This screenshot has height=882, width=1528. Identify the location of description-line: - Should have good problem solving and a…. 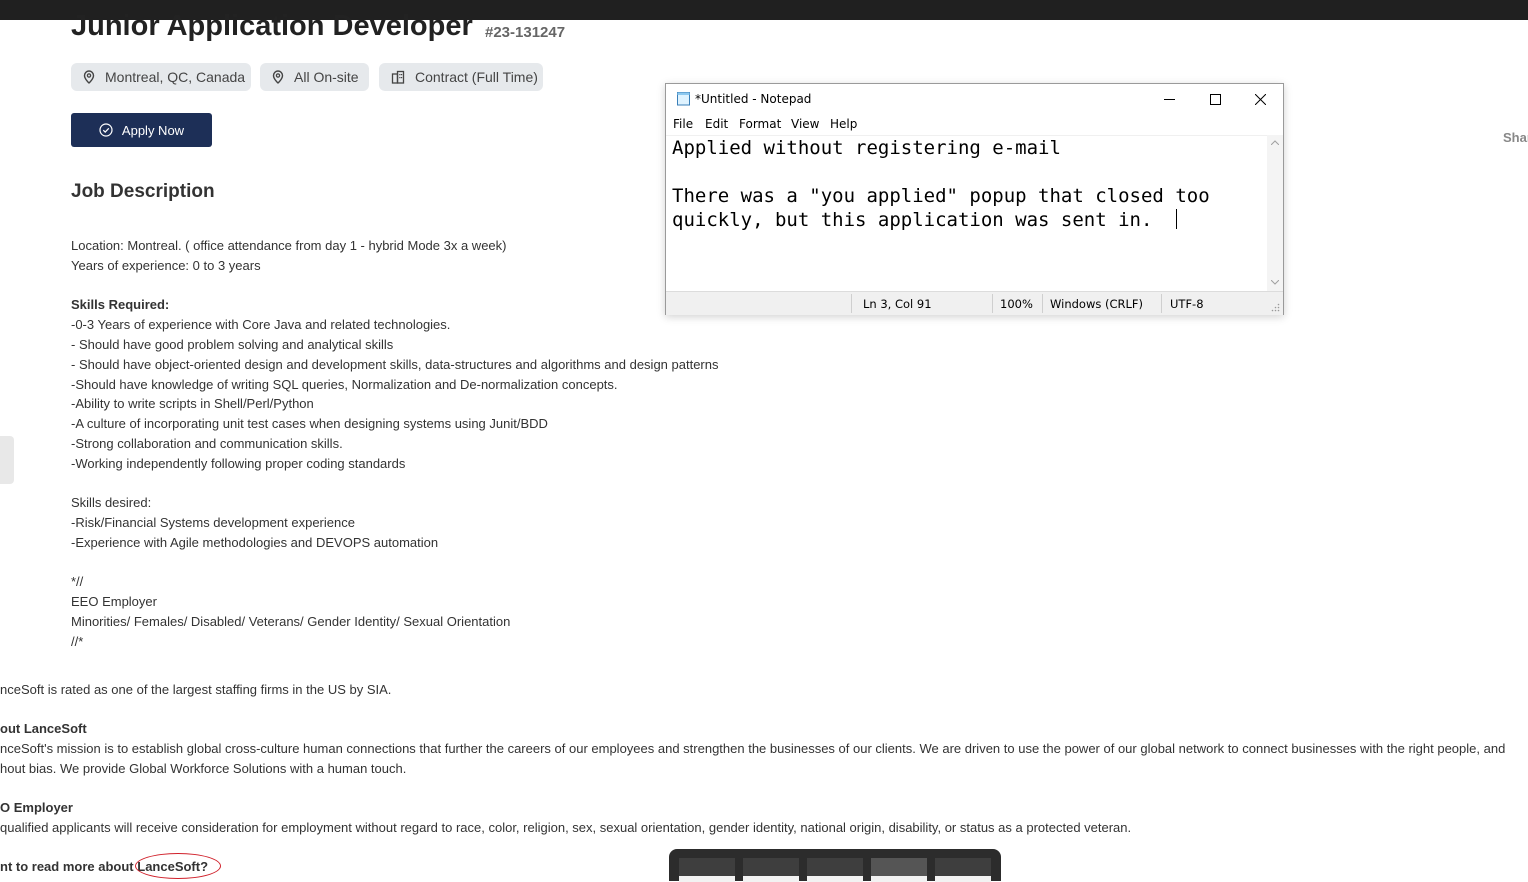
(232, 344).